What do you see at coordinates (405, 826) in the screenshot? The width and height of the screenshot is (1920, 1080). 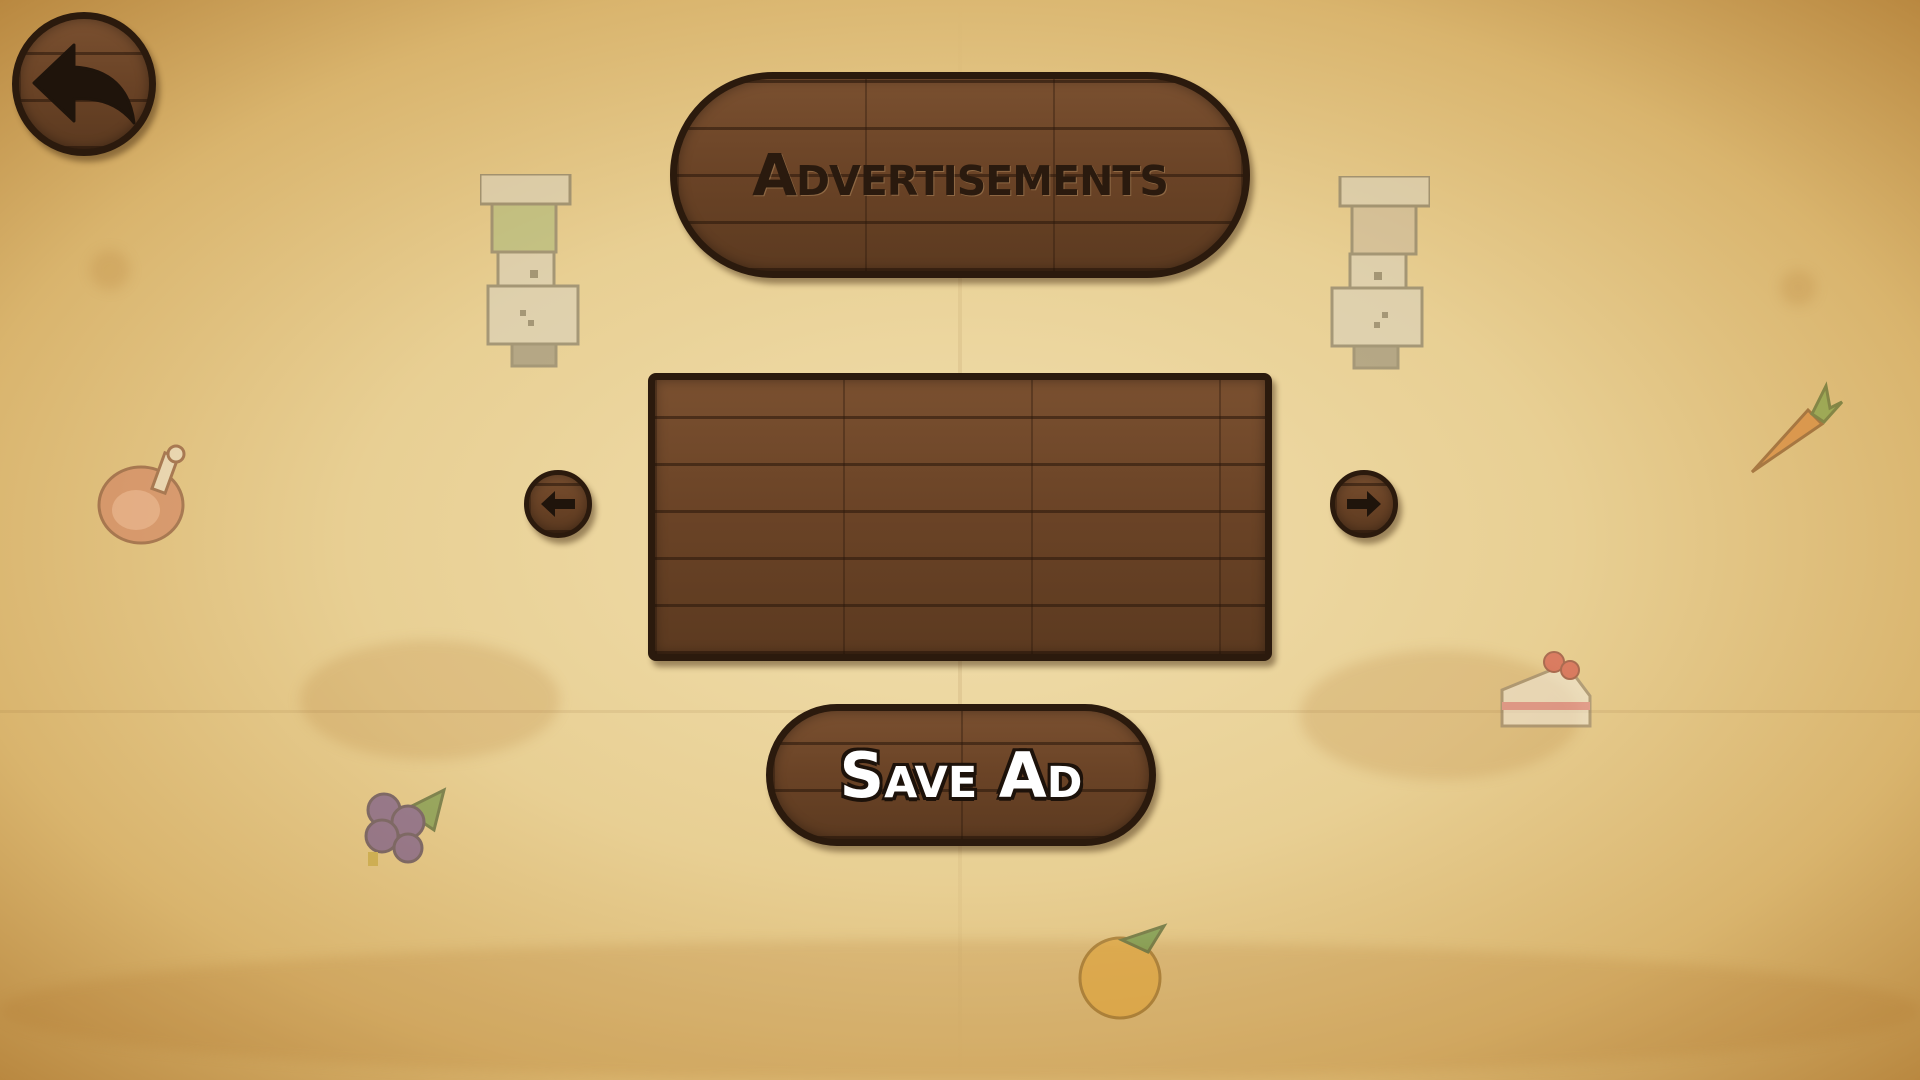 I see `grapes-icon` at bounding box center [405, 826].